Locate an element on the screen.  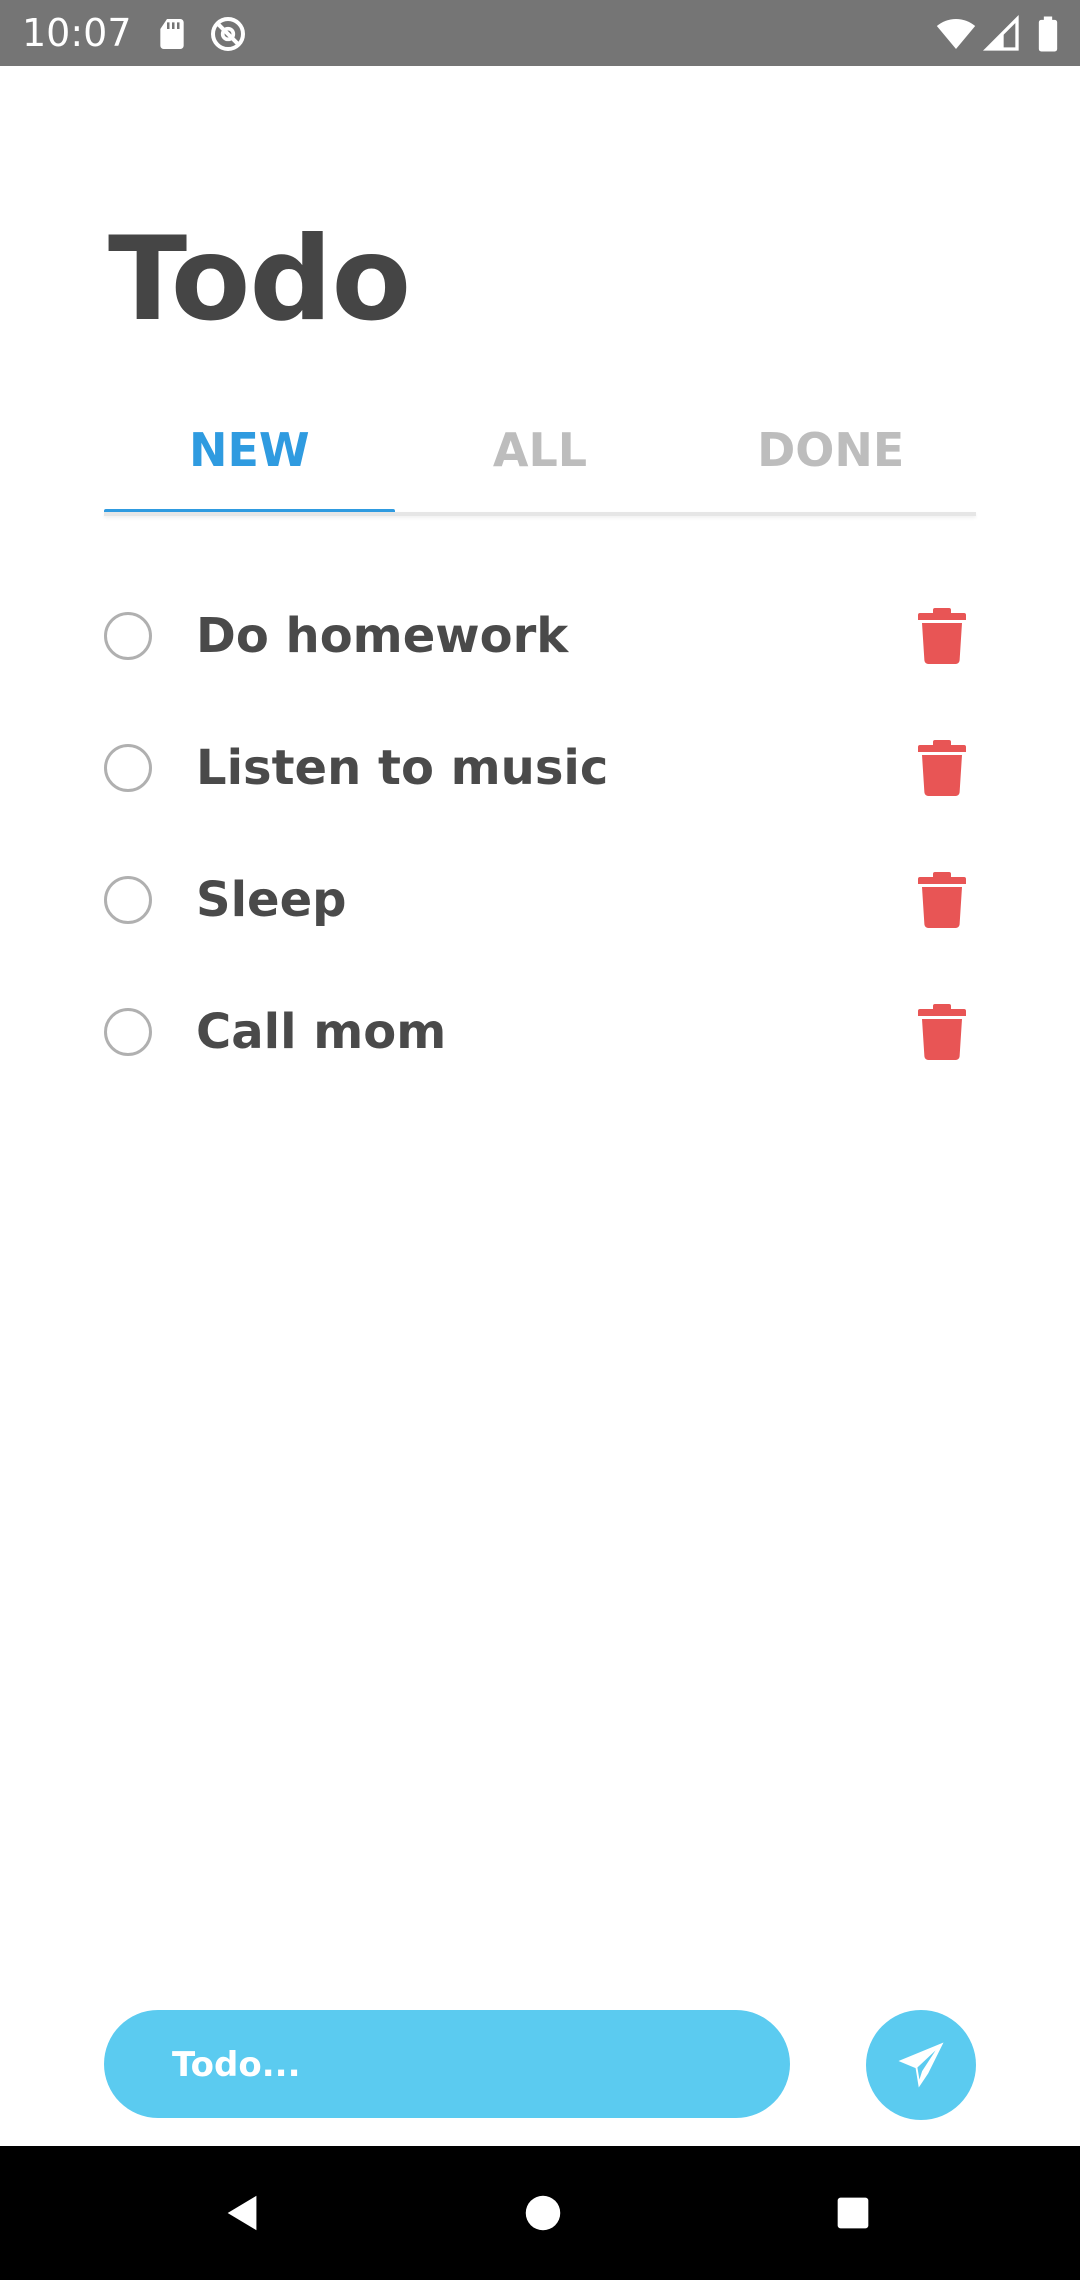
send-icon is located at coordinates (921, 2065).